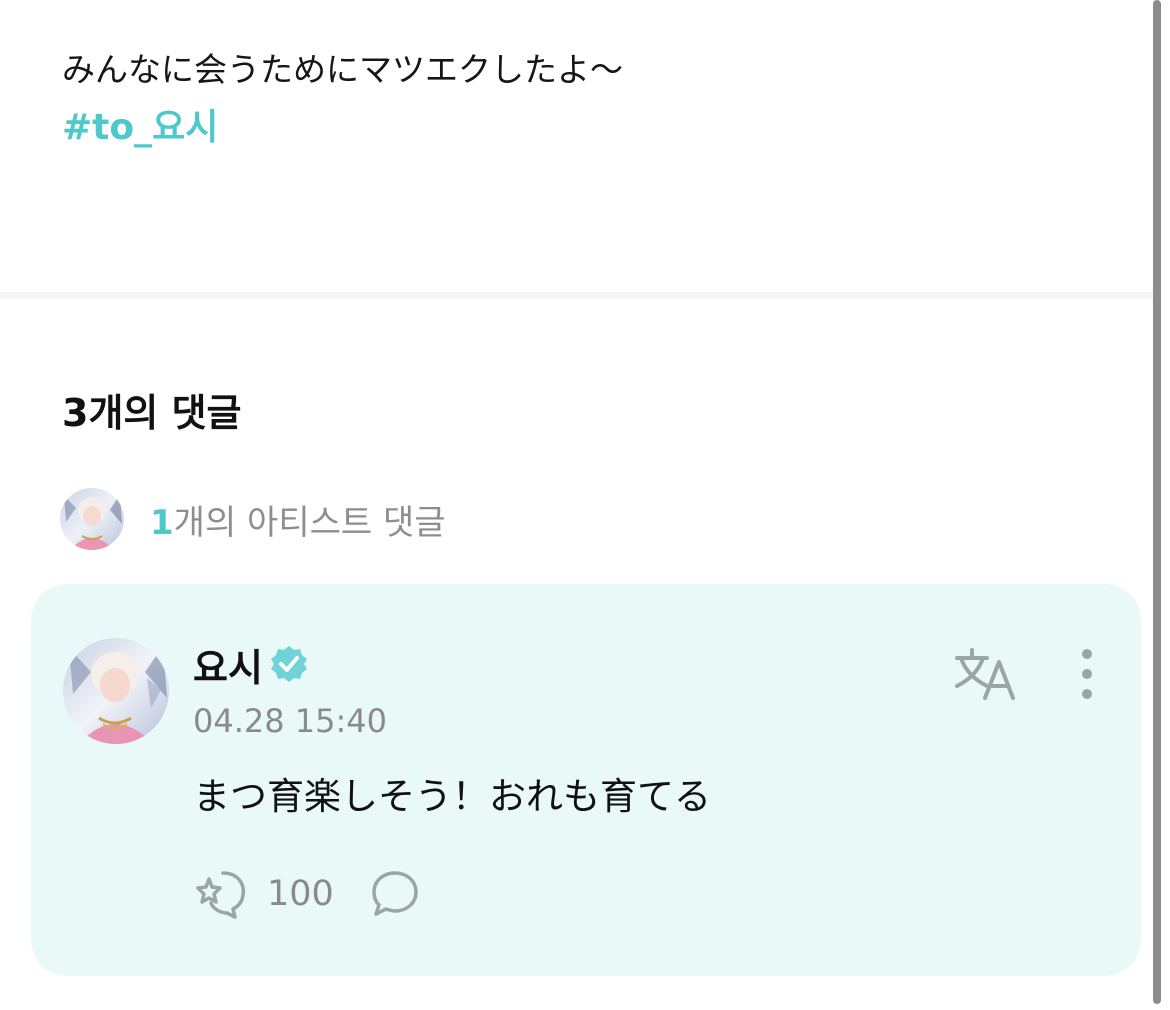 Image resolution: width=1170 pixels, height=1010 pixels. I want to click on reply-button, so click(395, 894).